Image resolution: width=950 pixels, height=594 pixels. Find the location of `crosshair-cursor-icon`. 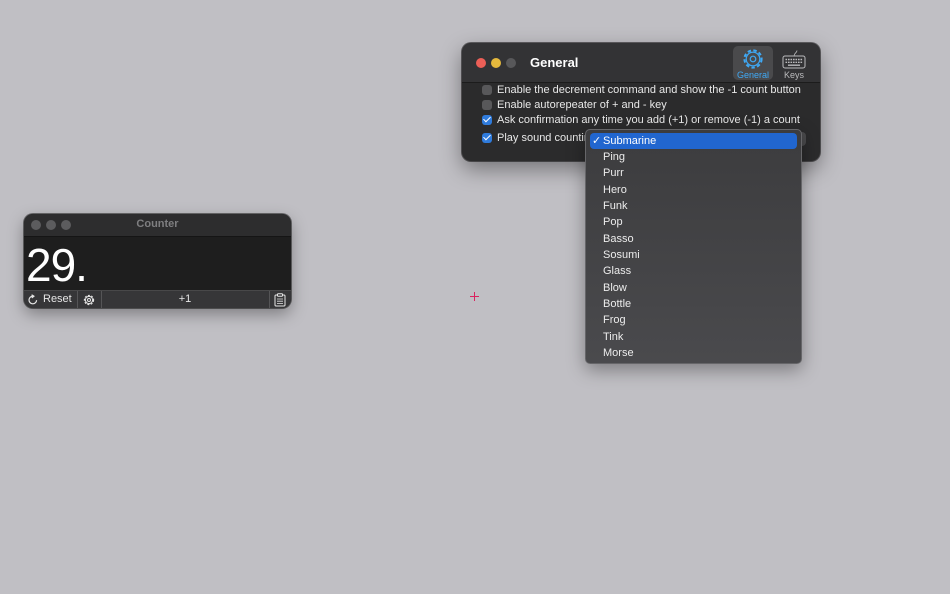

crosshair-cursor-icon is located at coordinates (474, 296).